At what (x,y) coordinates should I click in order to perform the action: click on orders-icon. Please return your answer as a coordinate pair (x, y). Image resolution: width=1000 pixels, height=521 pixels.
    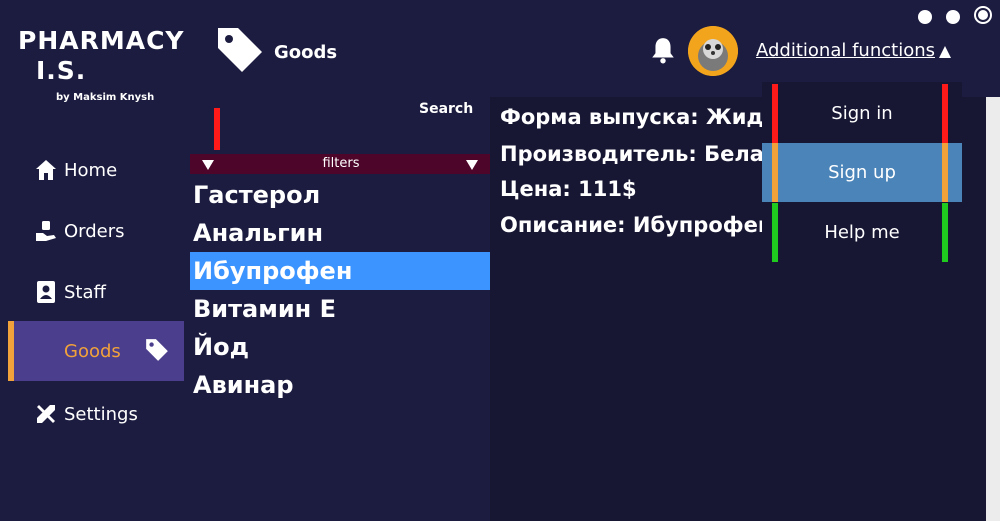
    Looking at the image, I should click on (46, 231).